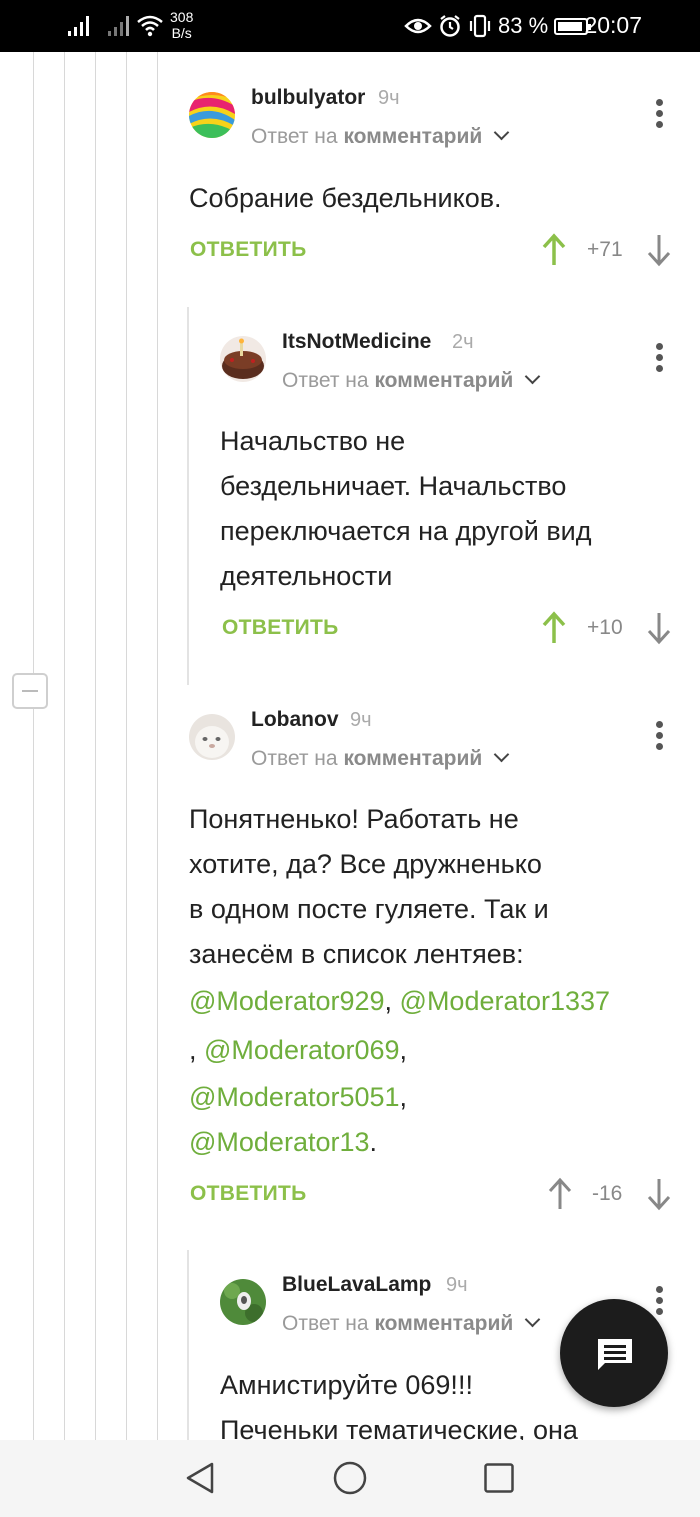 This screenshot has width=700, height=1517. Describe the element at coordinates (613, 25) in the screenshot. I see `clock: 20:07` at that location.